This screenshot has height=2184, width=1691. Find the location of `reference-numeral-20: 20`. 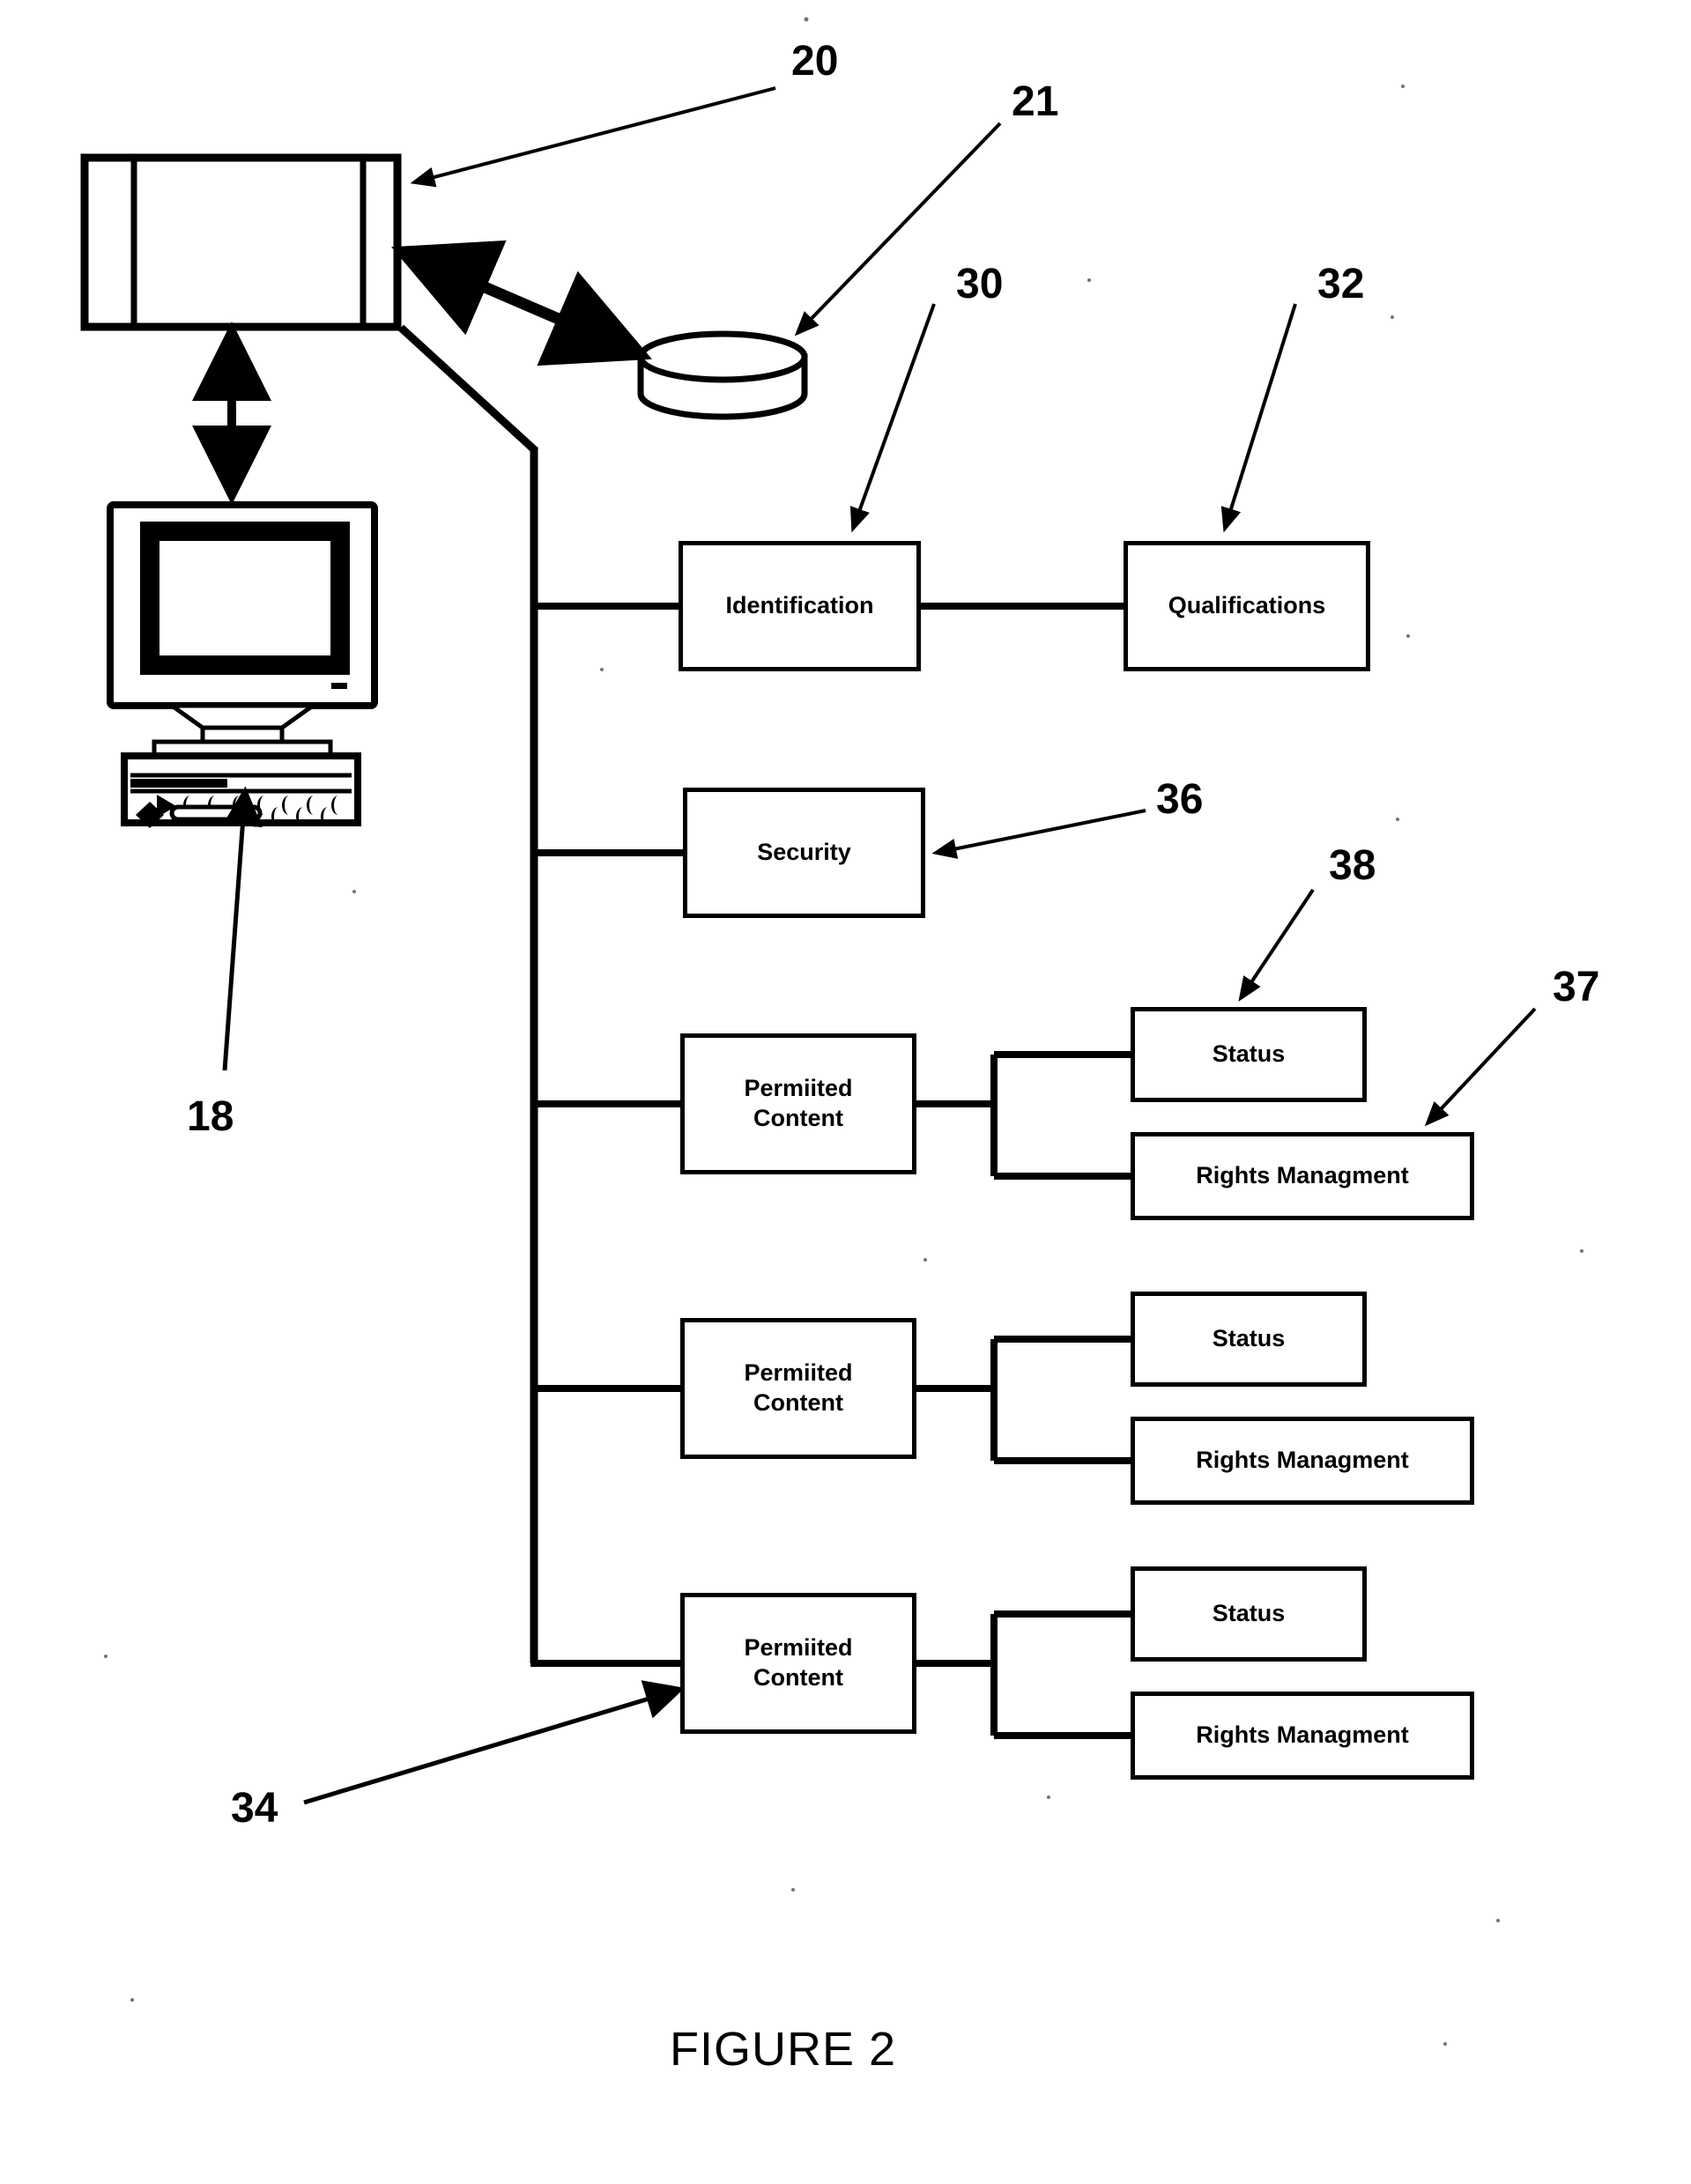

reference-numeral-20: 20 is located at coordinates (815, 61).